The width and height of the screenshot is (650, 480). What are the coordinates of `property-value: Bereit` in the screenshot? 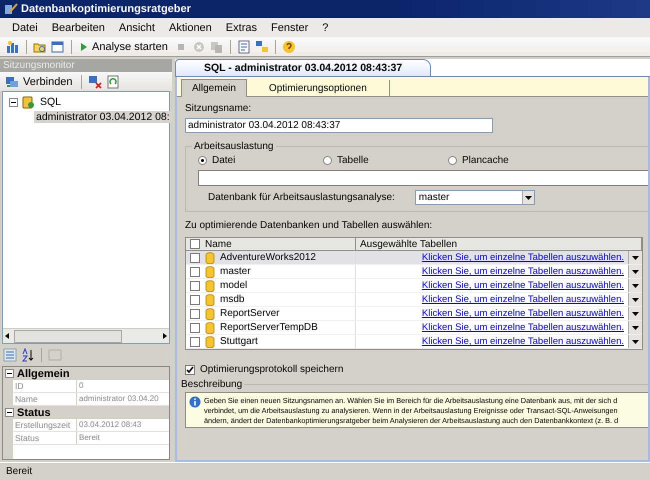 It's located at (89, 438).